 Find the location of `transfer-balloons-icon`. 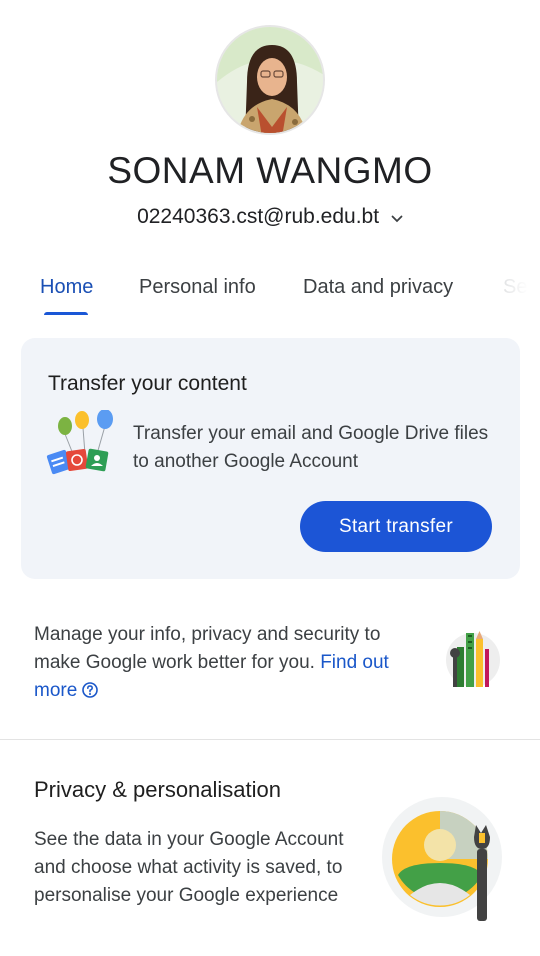

transfer-balloons-icon is located at coordinates (81, 442).